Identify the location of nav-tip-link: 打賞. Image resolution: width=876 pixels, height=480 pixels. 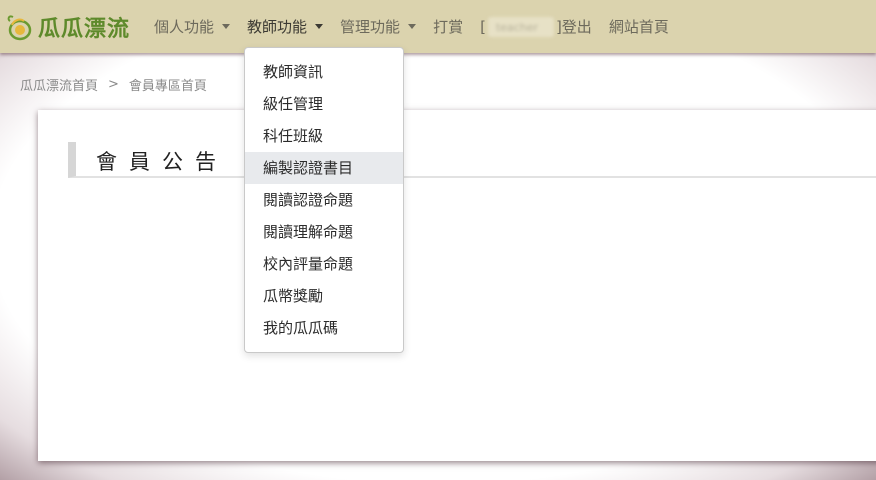
(448, 26).